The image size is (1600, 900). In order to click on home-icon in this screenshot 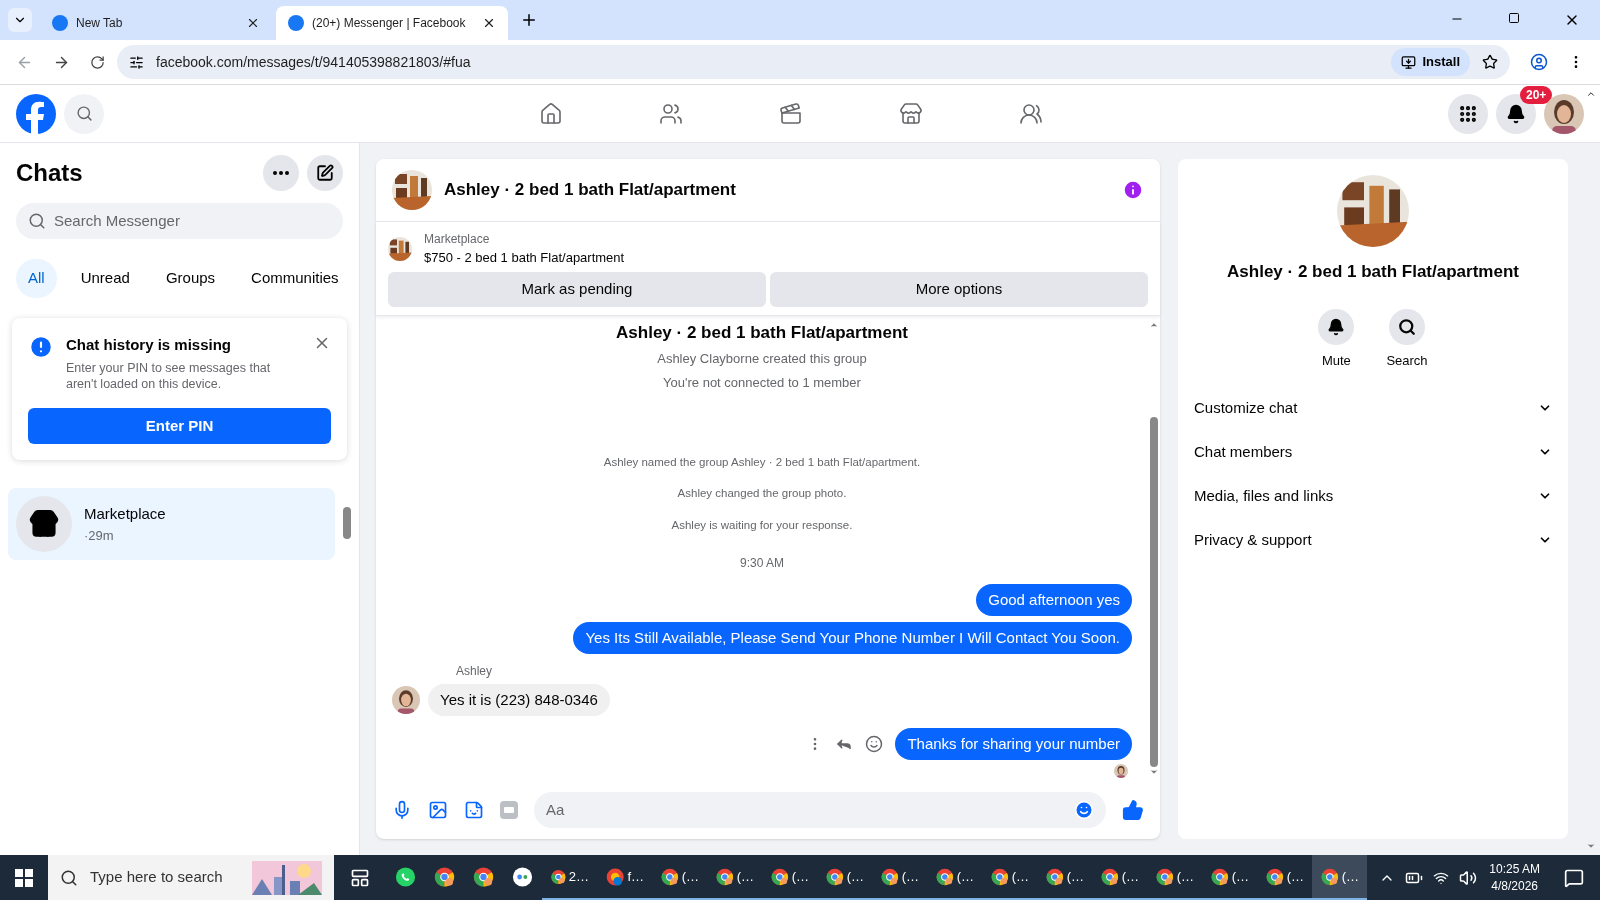, I will do `click(551, 113)`.